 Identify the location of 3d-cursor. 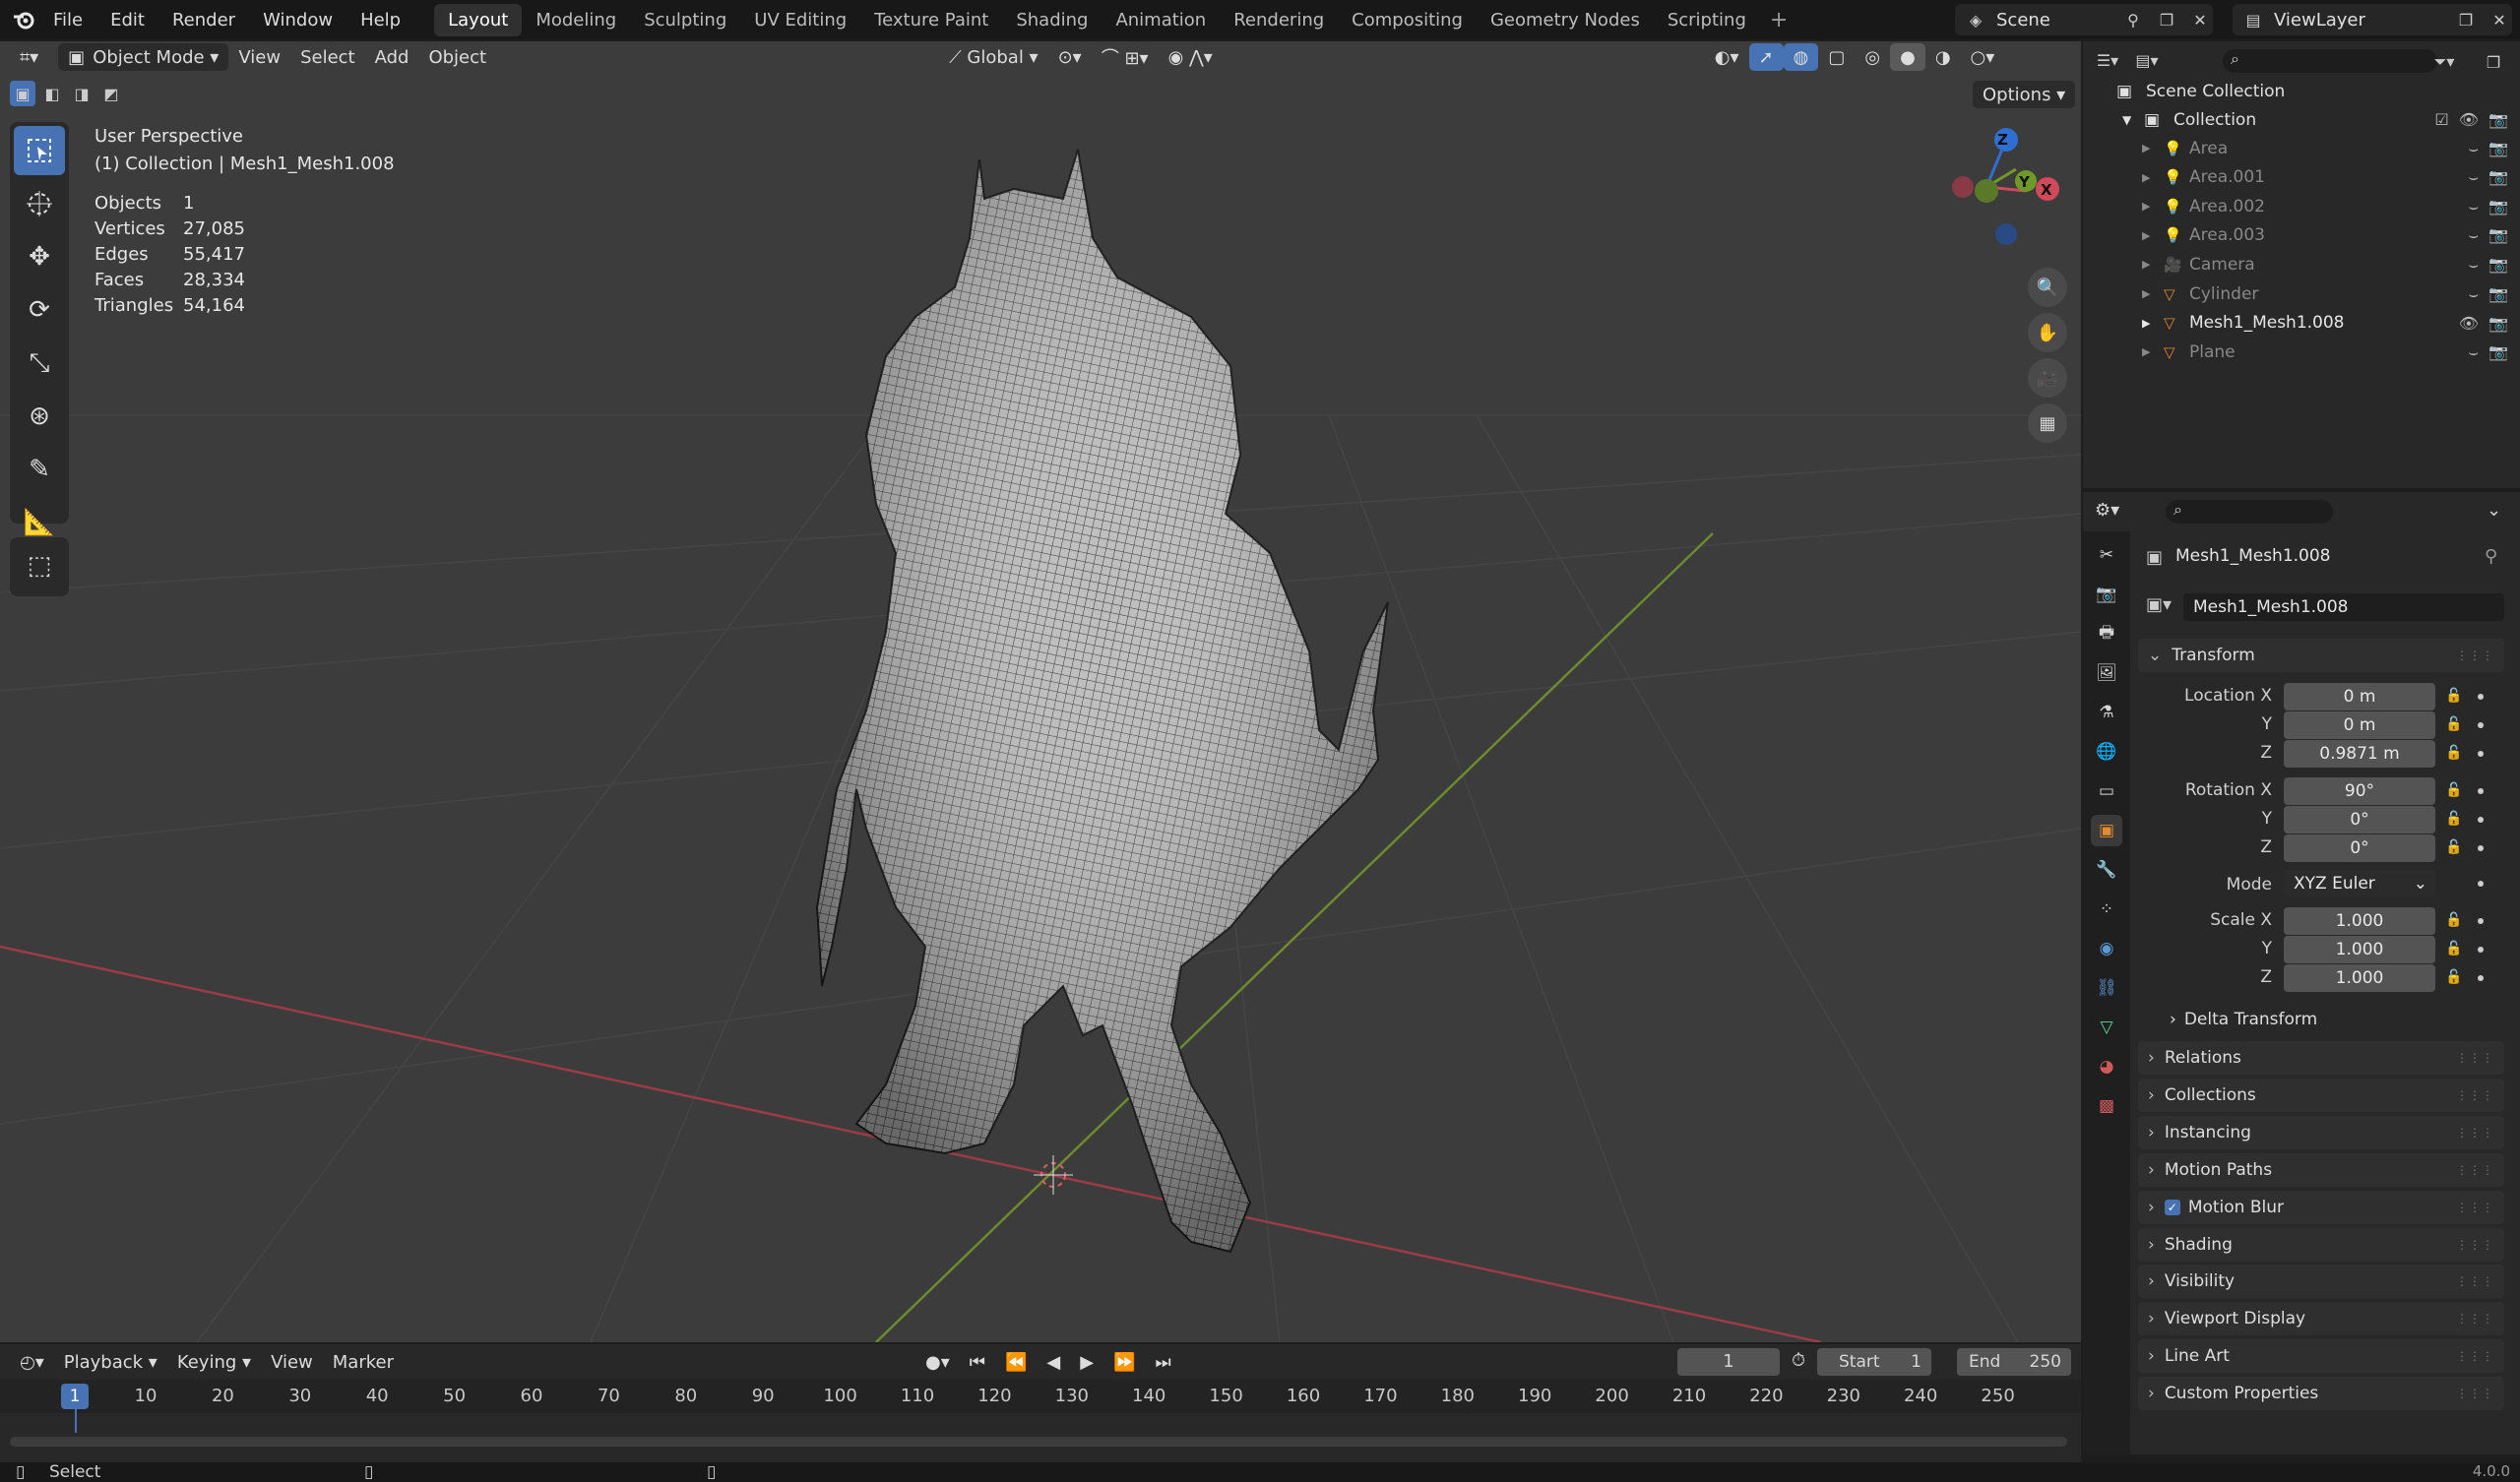
(1053, 1175).